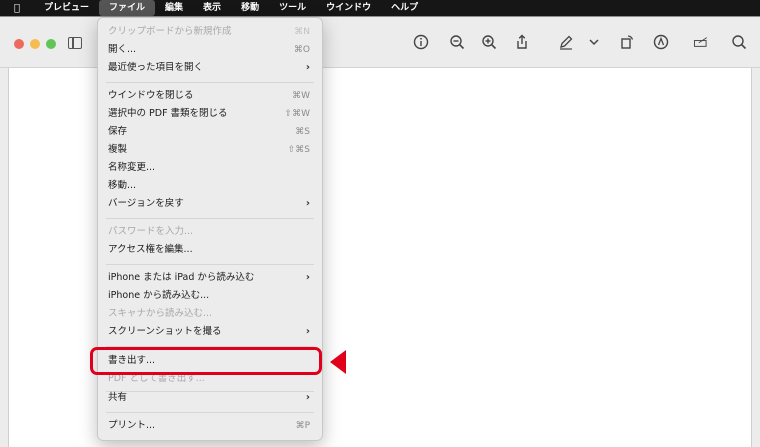 The width and height of the screenshot is (760, 447). I want to click on sidebar-toggle-icon, so click(75, 43).